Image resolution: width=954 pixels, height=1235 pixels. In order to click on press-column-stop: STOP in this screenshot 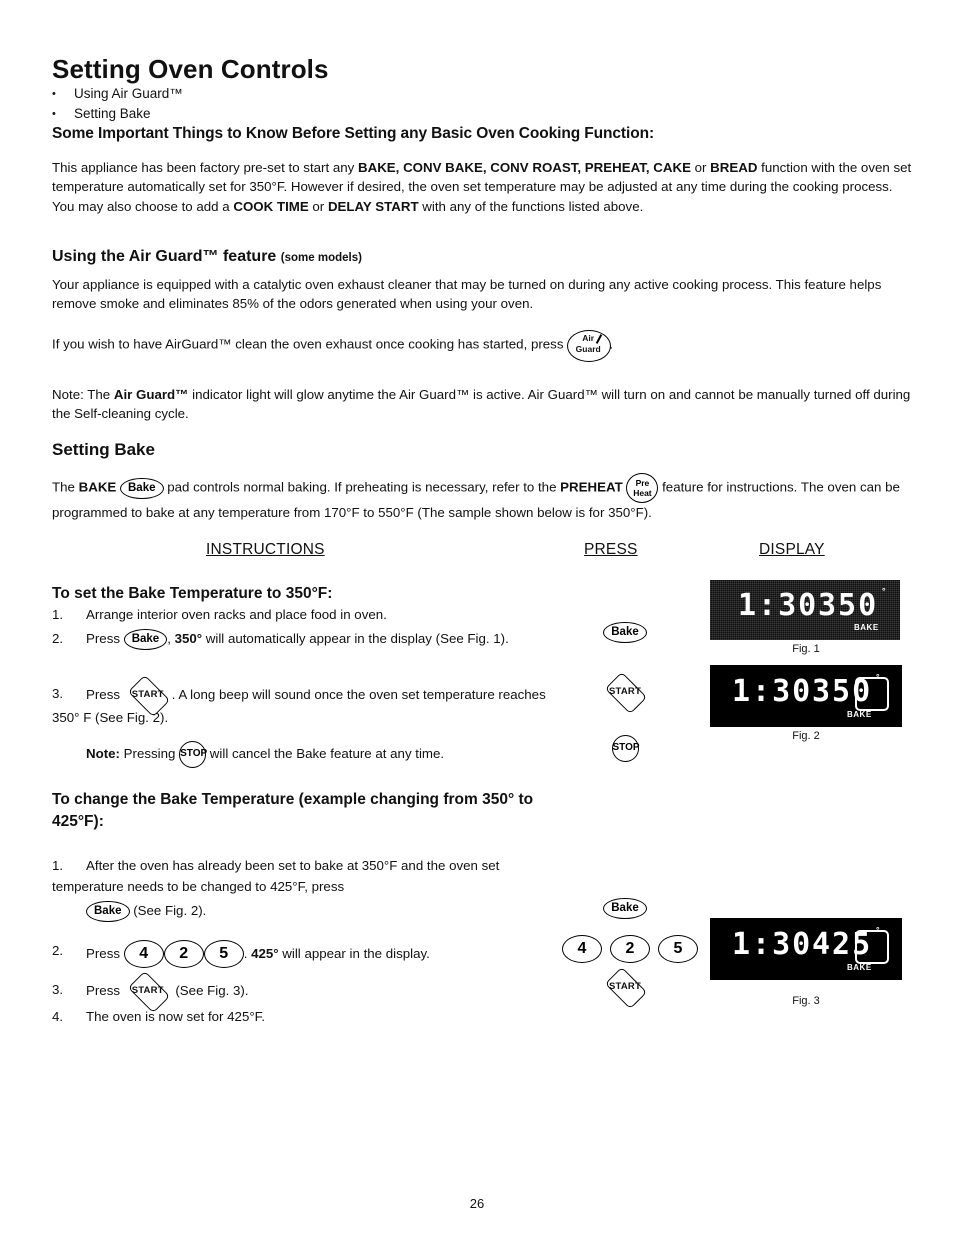, I will do `click(625, 748)`.